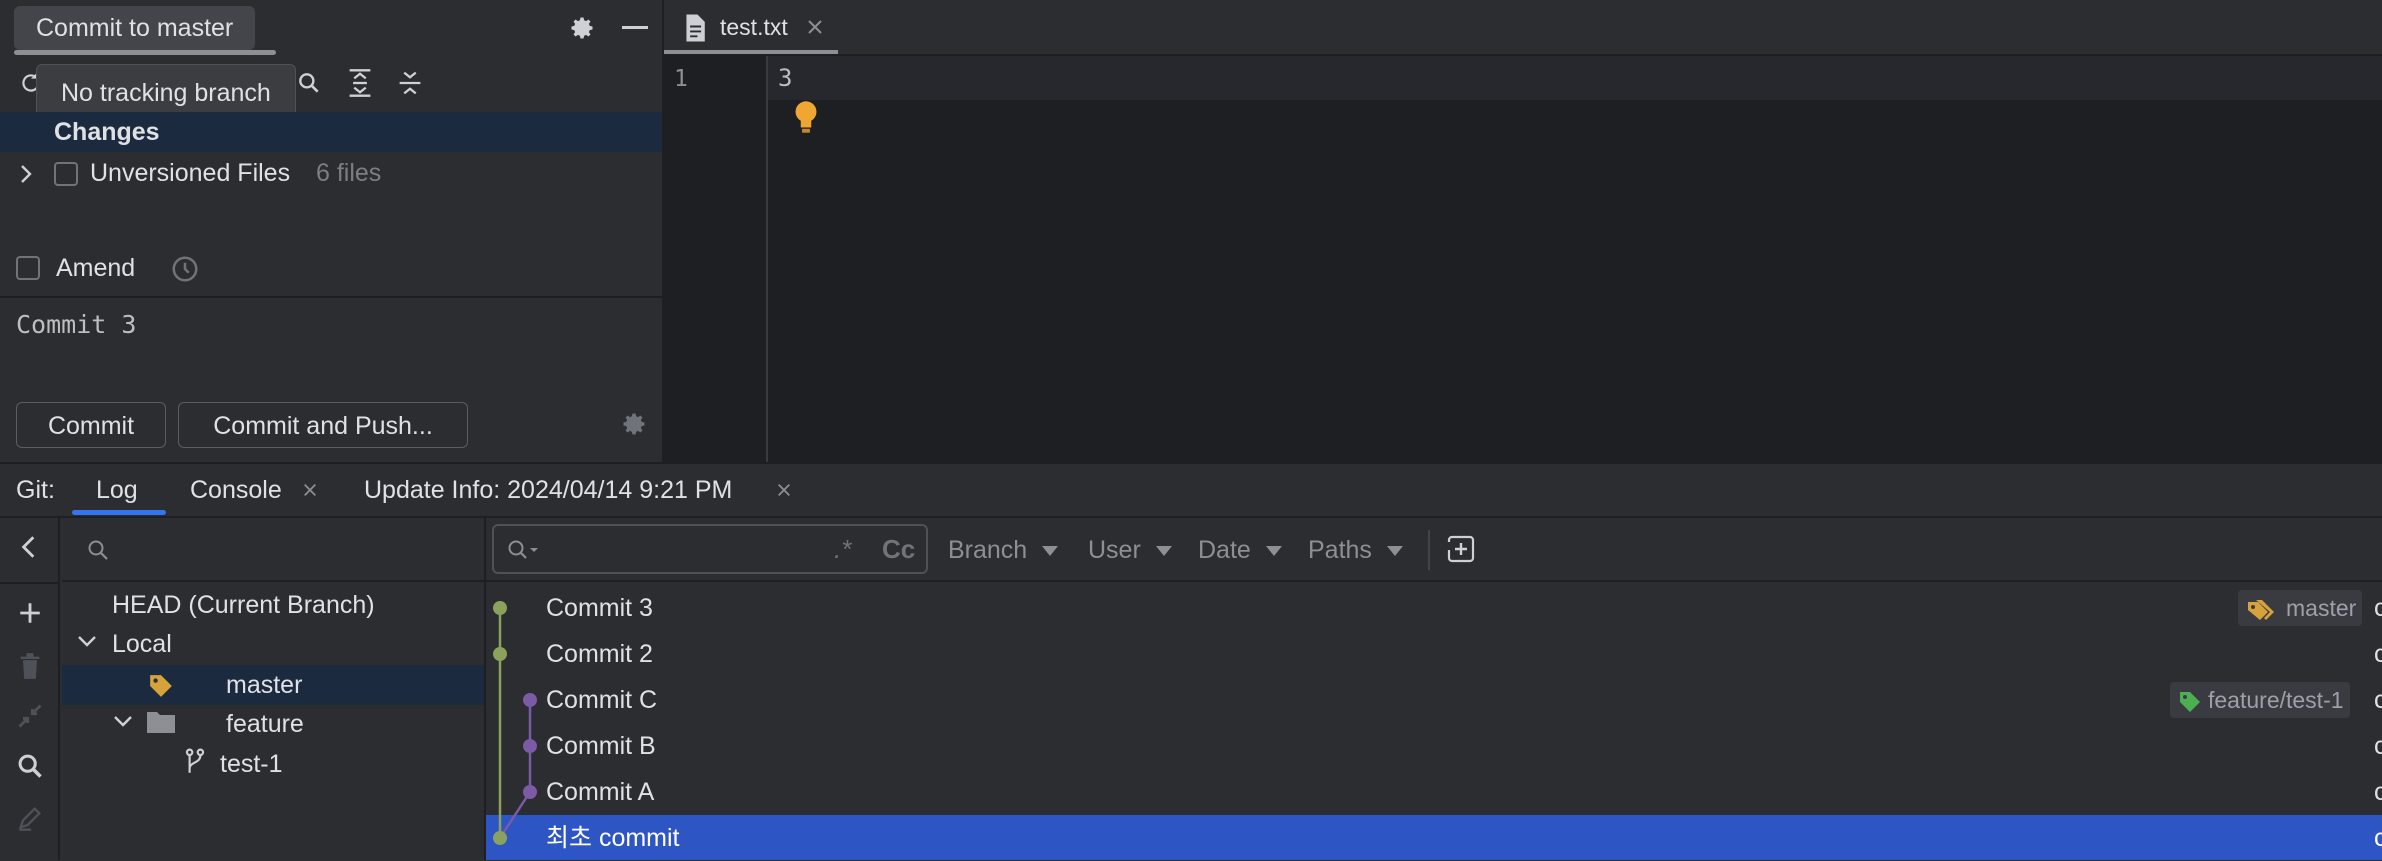  Describe the element at coordinates (806, 117) in the screenshot. I see `lightbulb-icon` at that location.